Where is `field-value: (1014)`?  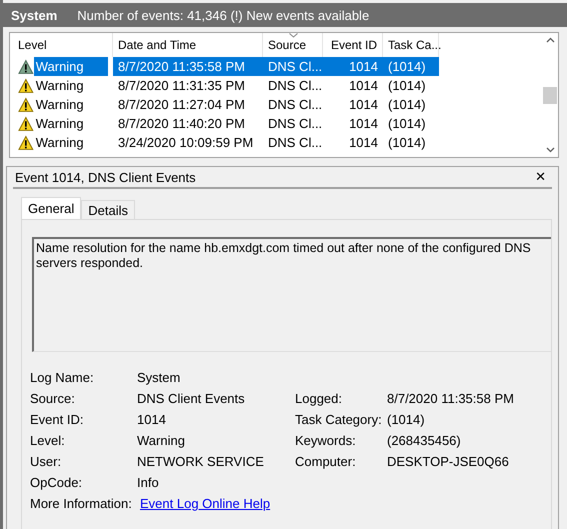 field-value: (1014) is located at coordinates (406, 420).